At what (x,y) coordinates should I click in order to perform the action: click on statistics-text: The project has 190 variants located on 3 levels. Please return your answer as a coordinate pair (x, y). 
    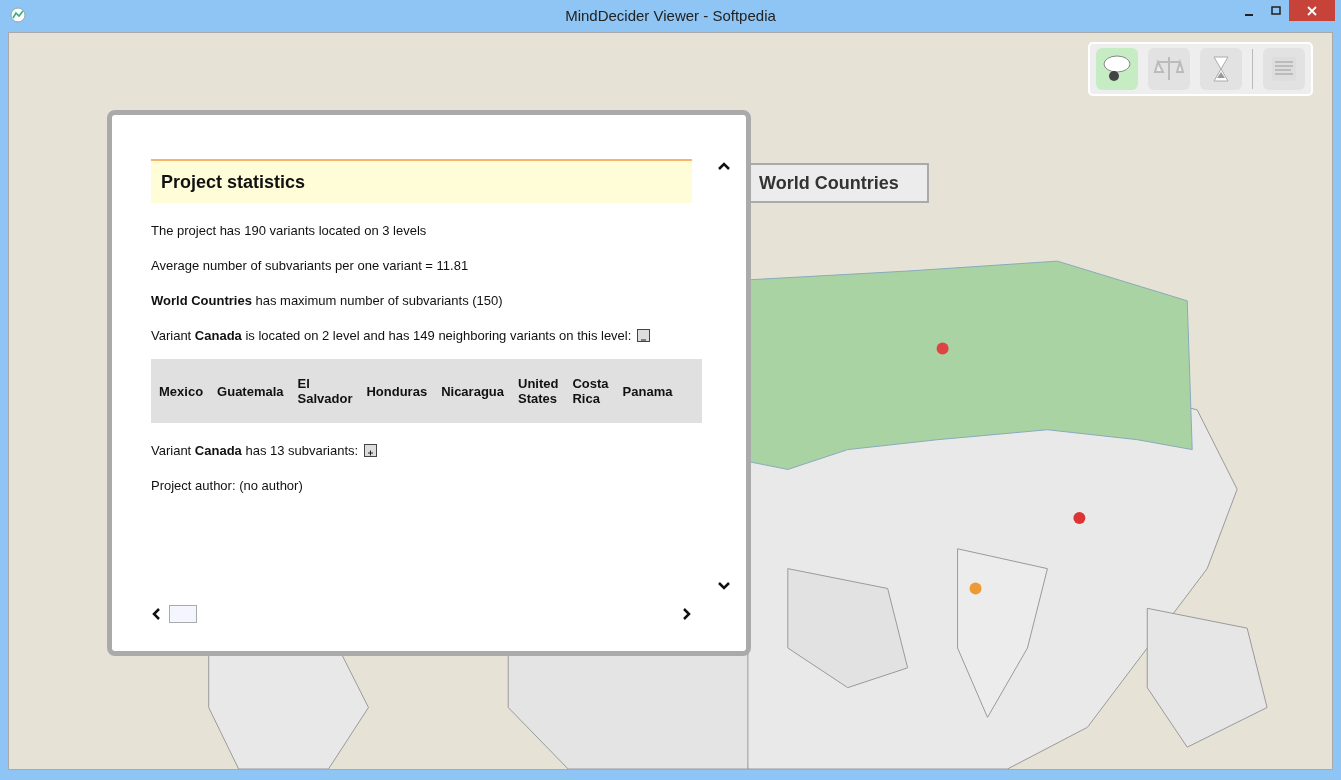
    Looking at the image, I should click on (289, 230).